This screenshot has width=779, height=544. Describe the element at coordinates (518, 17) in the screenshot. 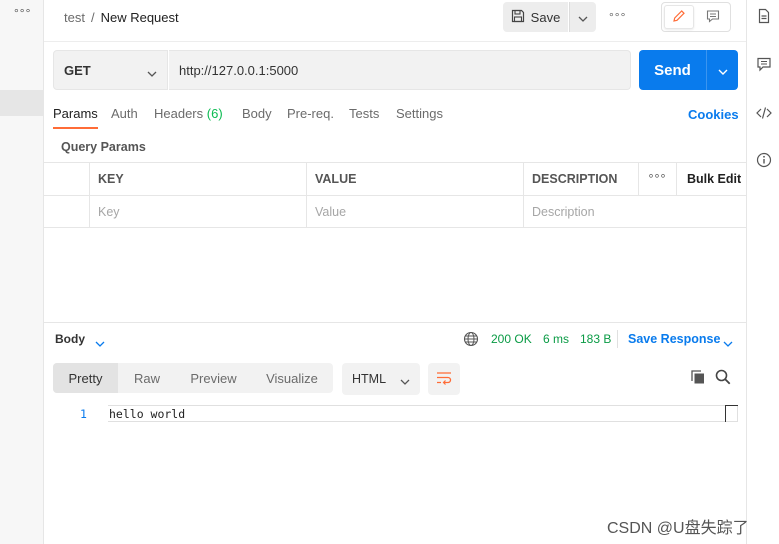

I see `save-icon` at that location.